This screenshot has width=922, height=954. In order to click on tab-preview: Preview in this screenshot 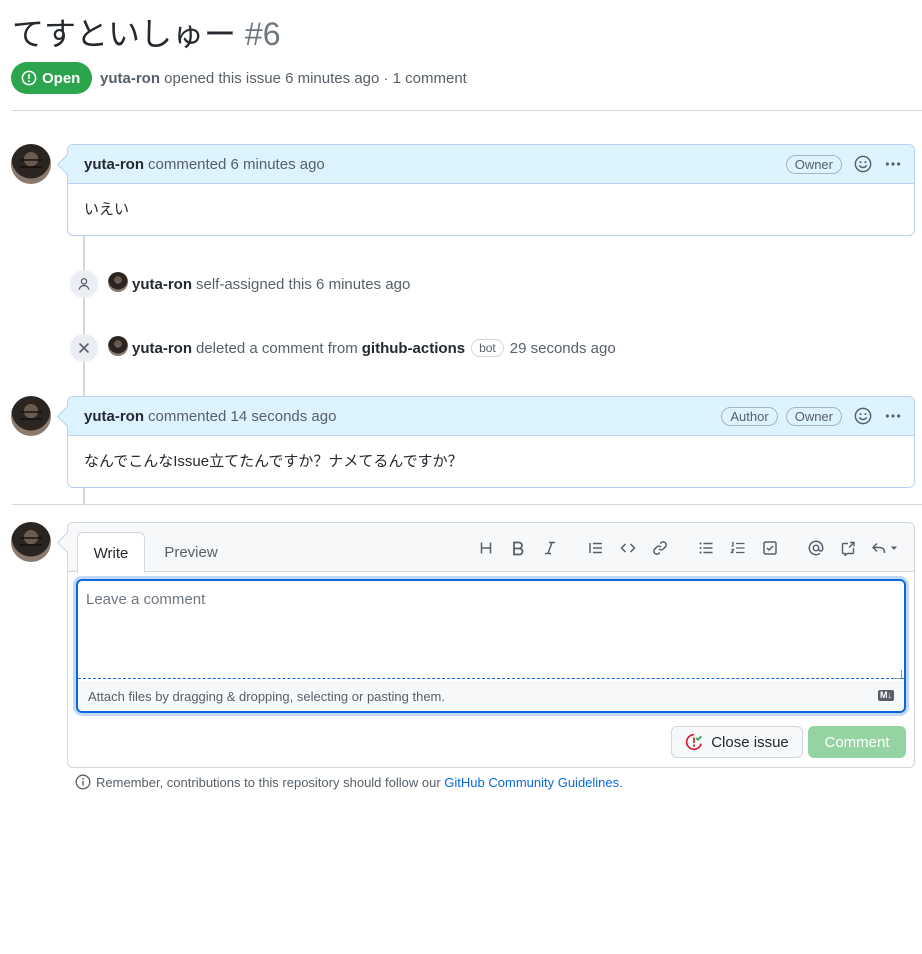, I will do `click(191, 552)`.